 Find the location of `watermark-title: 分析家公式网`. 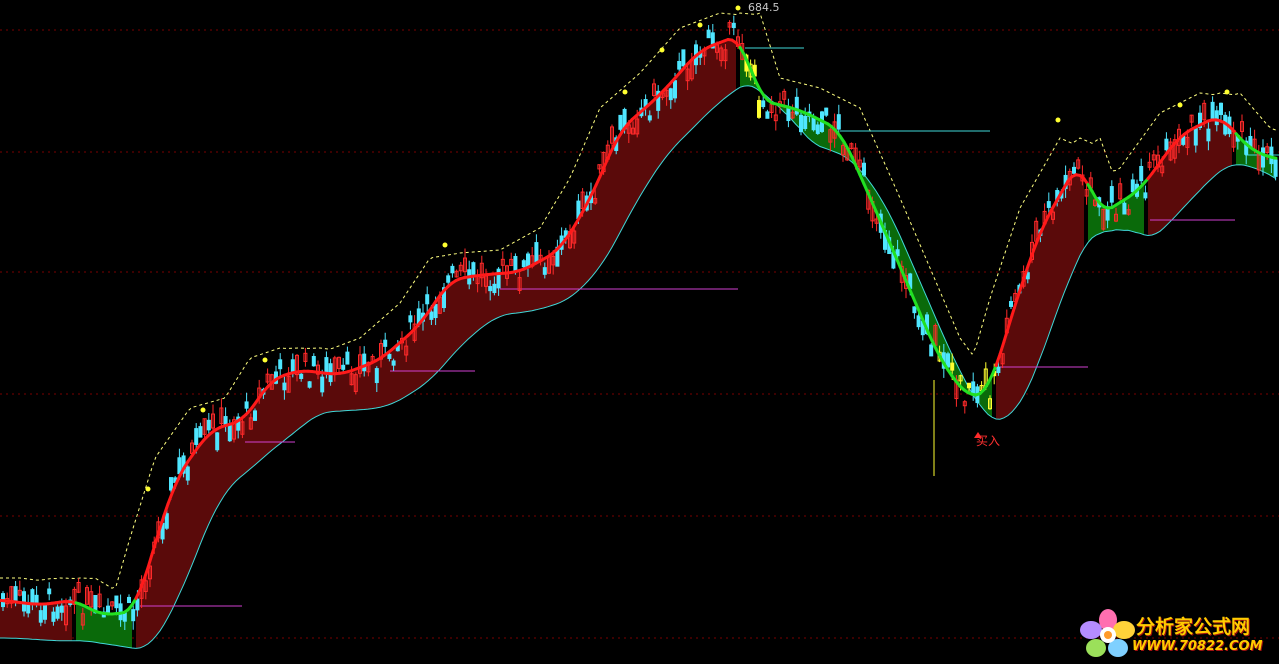

watermark-title: 分析家公式网 is located at coordinates (1193, 627).